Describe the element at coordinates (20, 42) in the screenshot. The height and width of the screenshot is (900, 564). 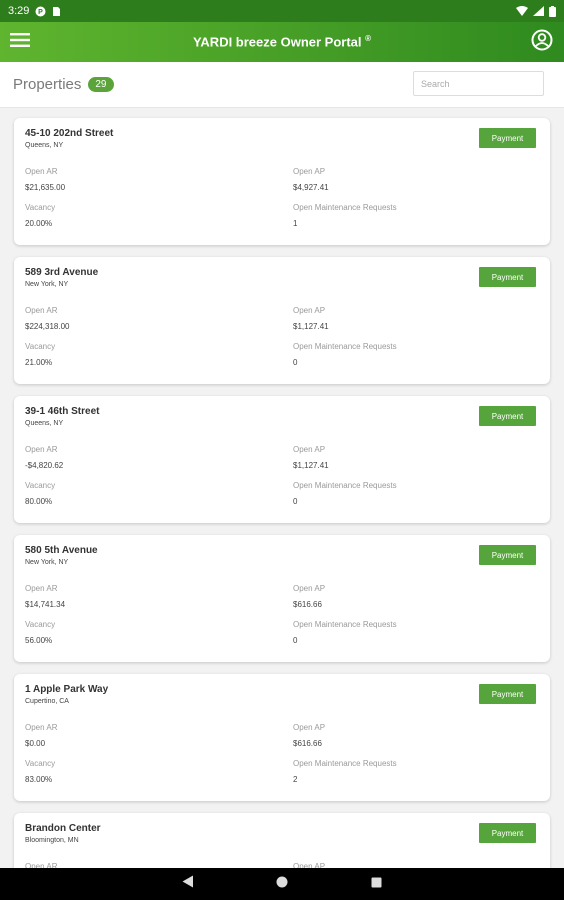
I see `menu-button` at that location.